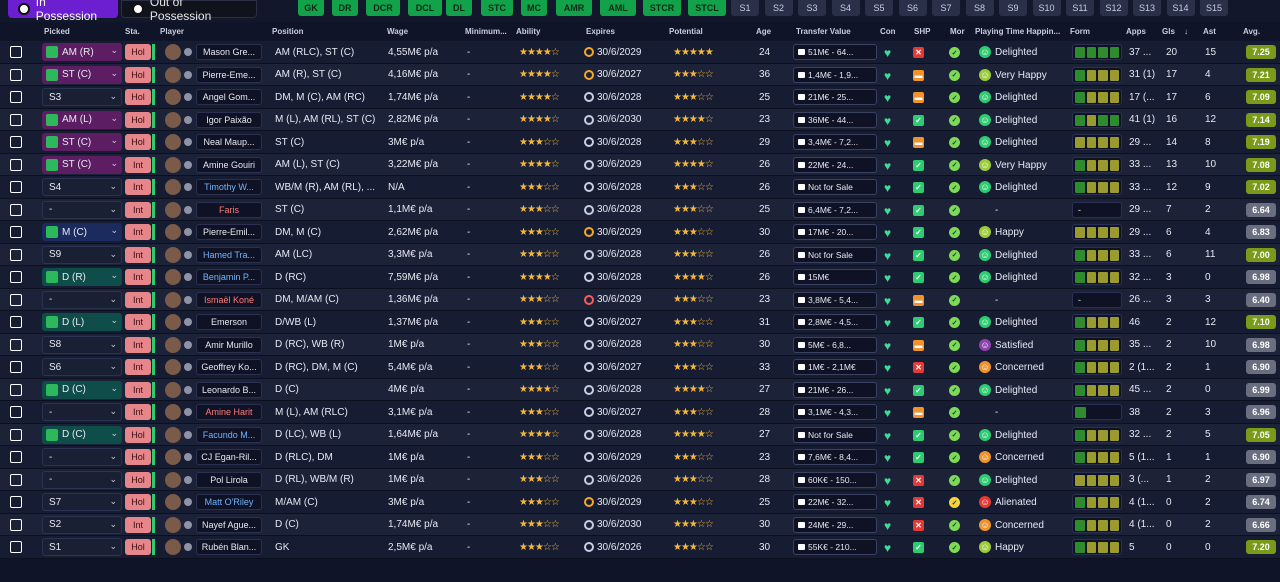 The height and width of the screenshot is (582, 1280). What do you see at coordinates (979, 8) in the screenshot?
I see `set-button-8: S8` at bounding box center [979, 8].